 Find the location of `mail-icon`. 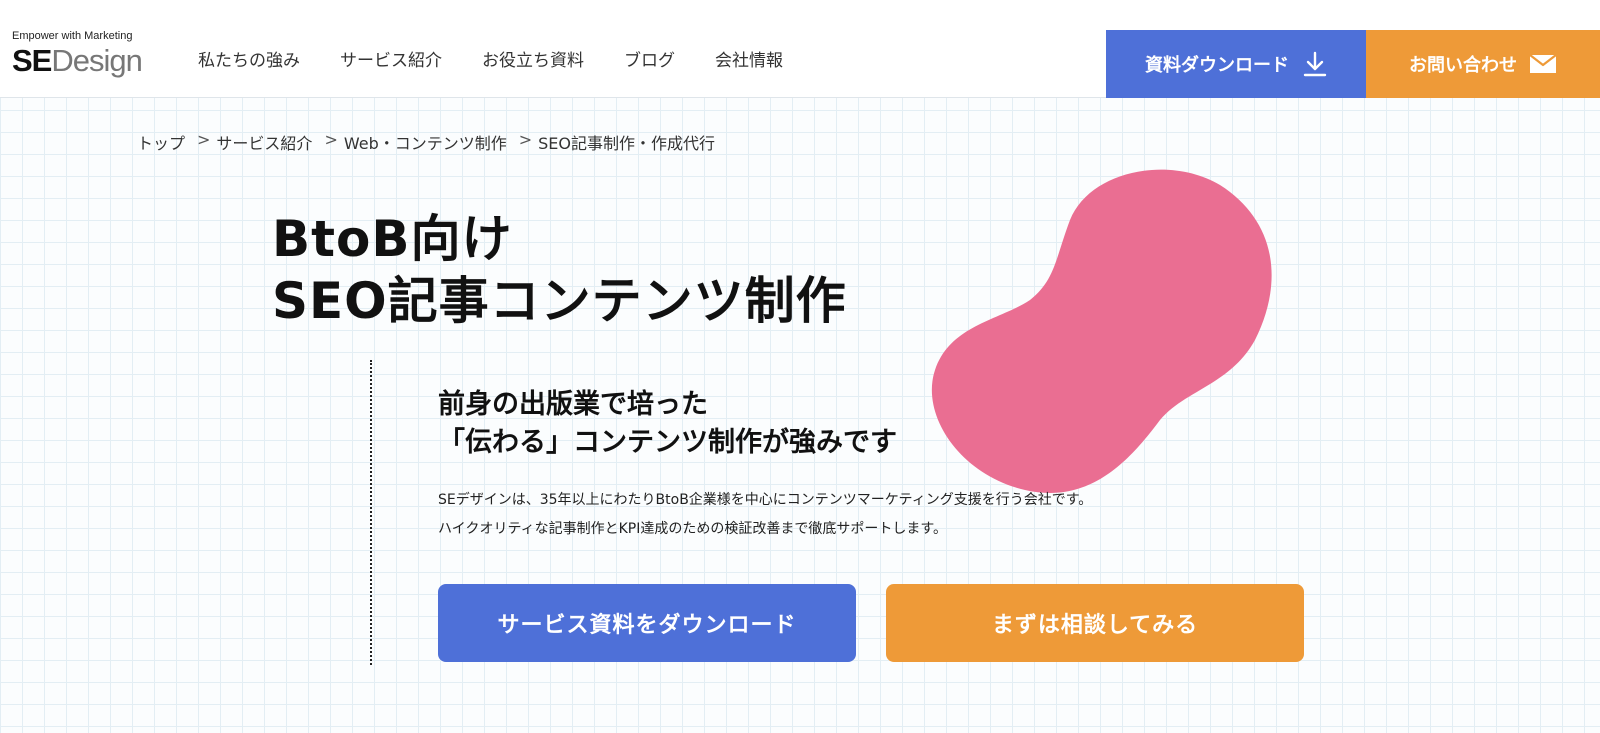

mail-icon is located at coordinates (1543, 64).